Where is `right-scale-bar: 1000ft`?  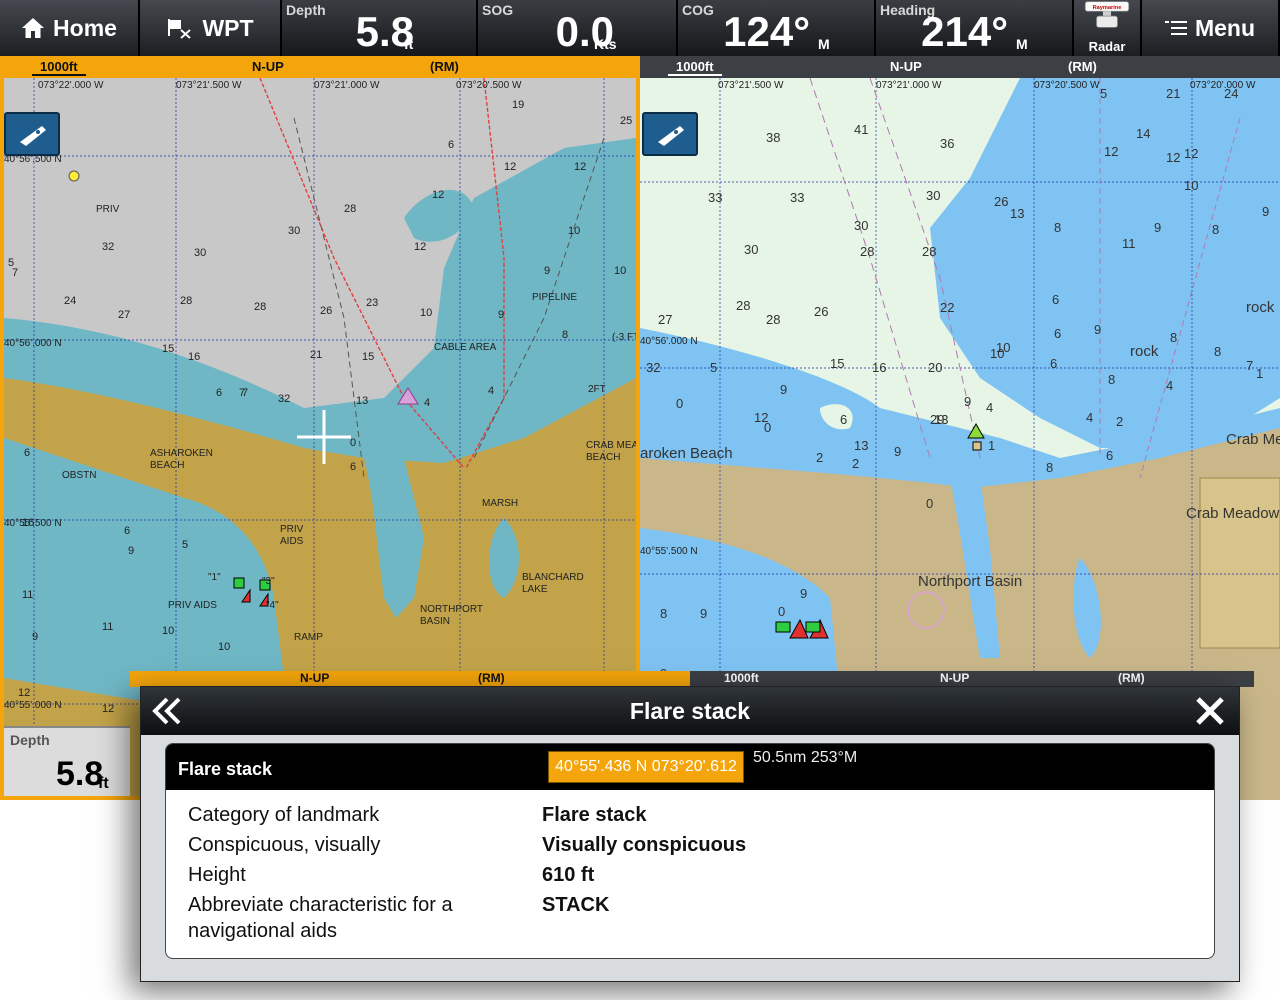
right-scale-bar: 1000ft is located at coordinates (695, 67).